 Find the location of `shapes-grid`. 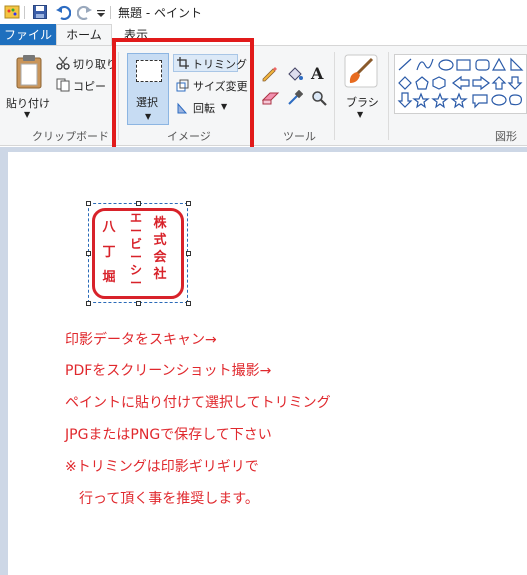

shapes-grid is located at coordinates (460, 83).